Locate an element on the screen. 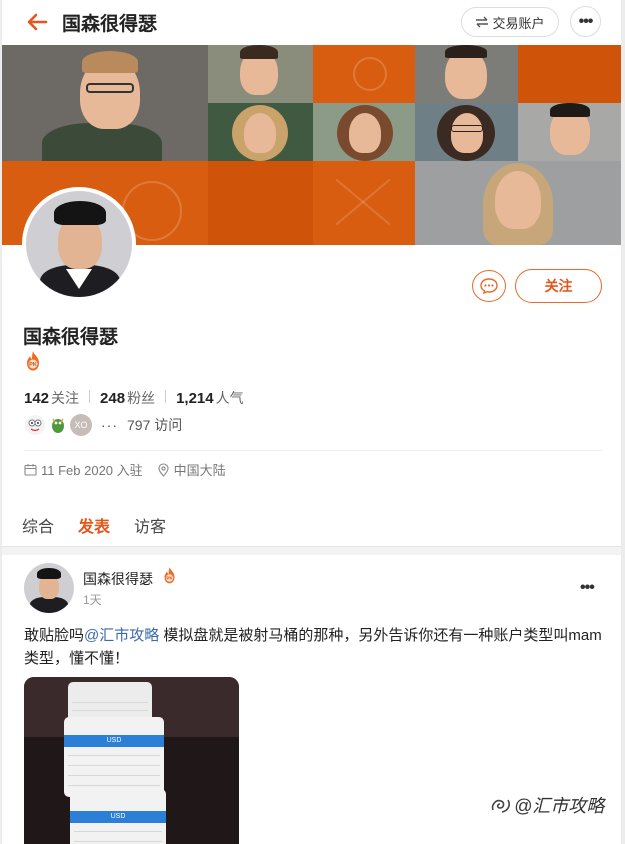 The width and height of the screenshot is (625, 844). visitors-ellipsis: ··· is located at coordinates (109, 425).